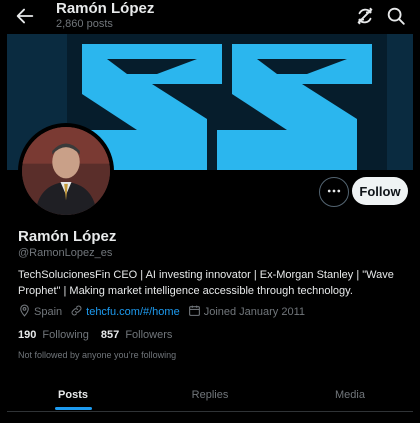 This screenshot has height=423, width=420. What do you see at coordinates (73, 408) in the screenshot?
I see `active-tab-indicator` at bounding box center [73, 408].